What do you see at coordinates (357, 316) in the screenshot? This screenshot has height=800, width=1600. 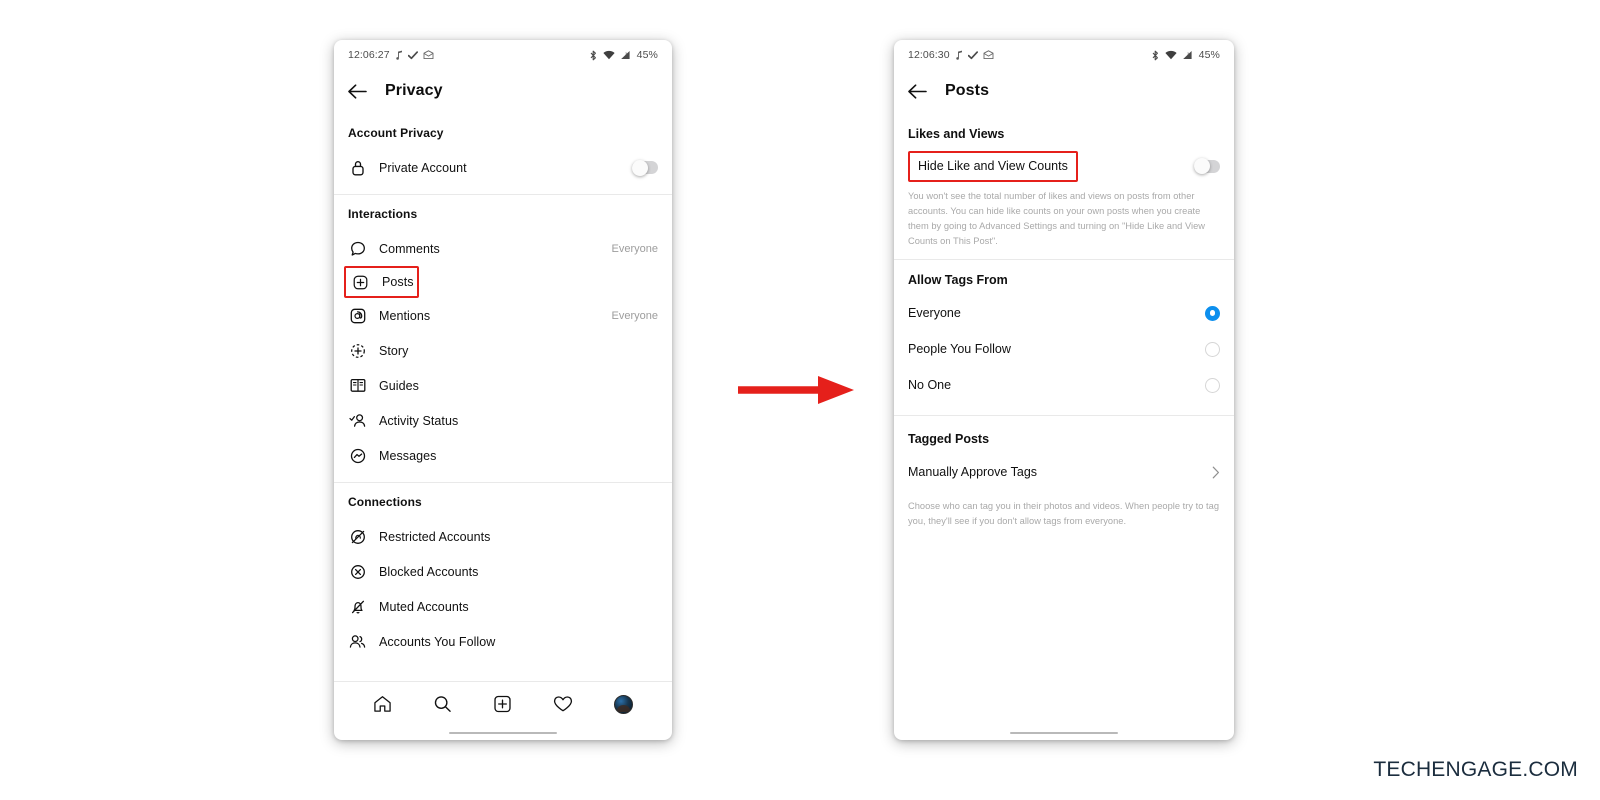 I see `at-icon` at bounding box center [357, 316].